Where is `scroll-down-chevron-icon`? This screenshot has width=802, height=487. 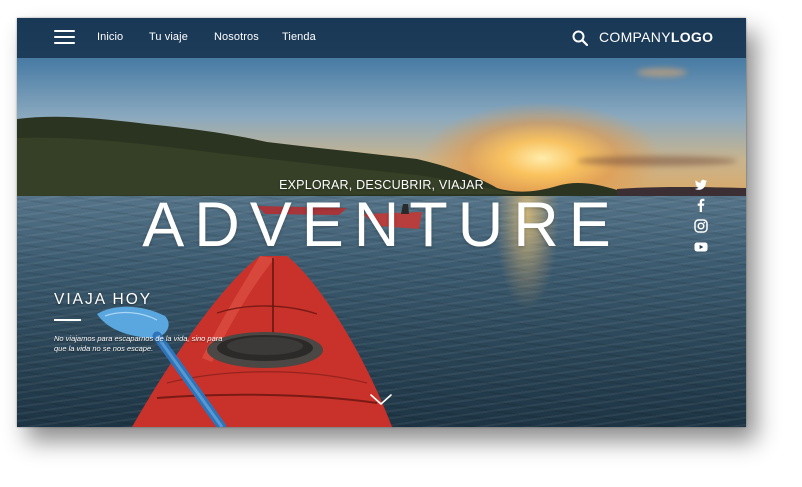 scroll-down-chevron-icon is located at coordinates (381, 400).